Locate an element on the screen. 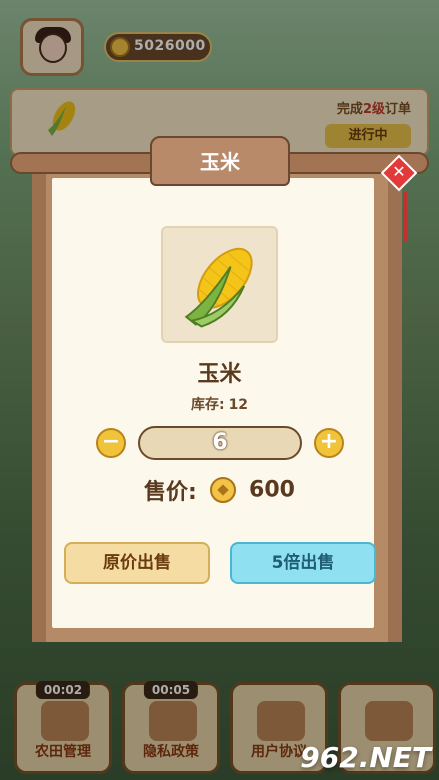 This screenshot has width=439, height=780. avatar-face is located at coordinates (53, 48).